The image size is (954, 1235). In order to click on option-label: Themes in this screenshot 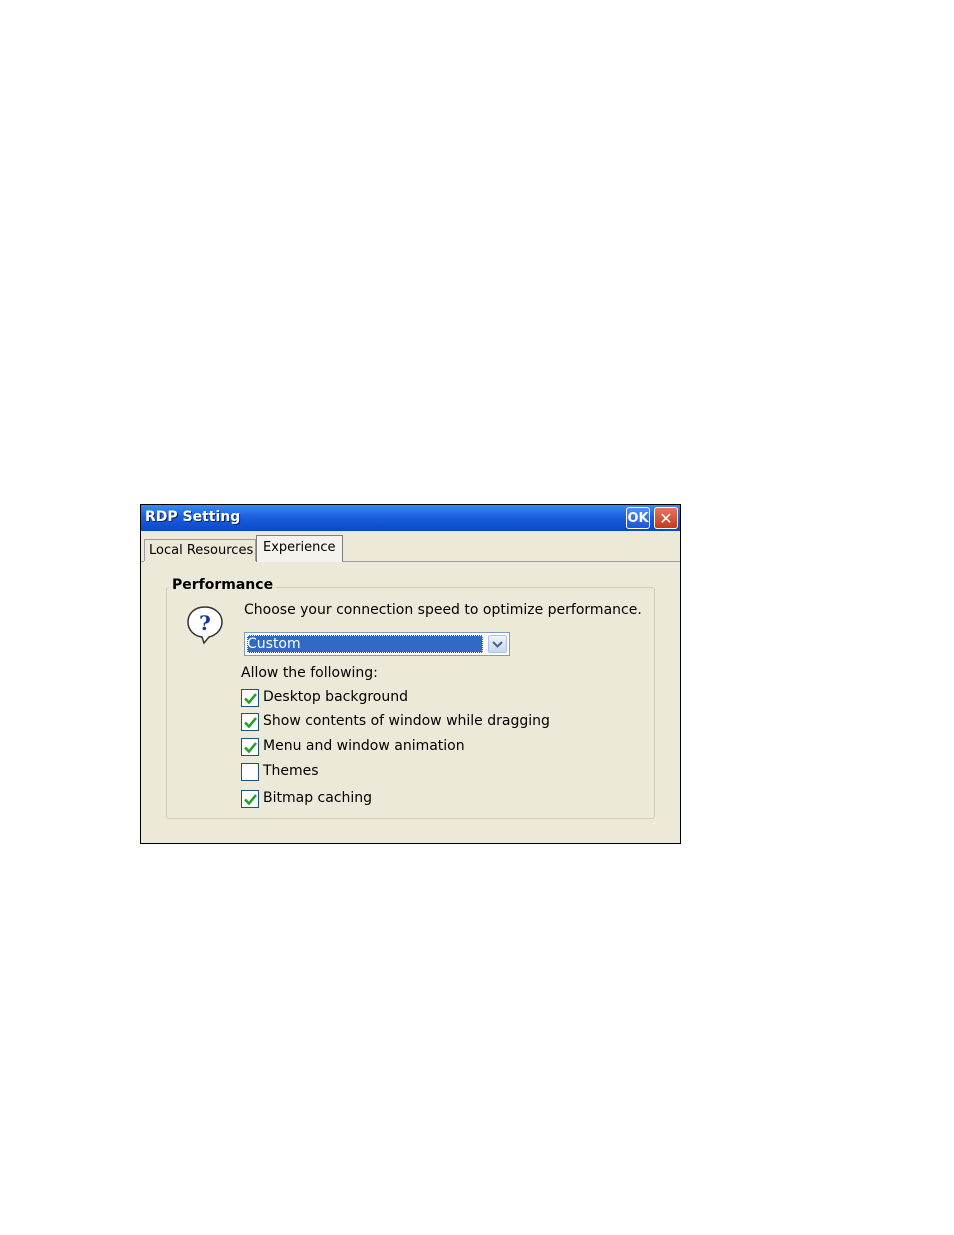, I will do `click(291, 771)`.